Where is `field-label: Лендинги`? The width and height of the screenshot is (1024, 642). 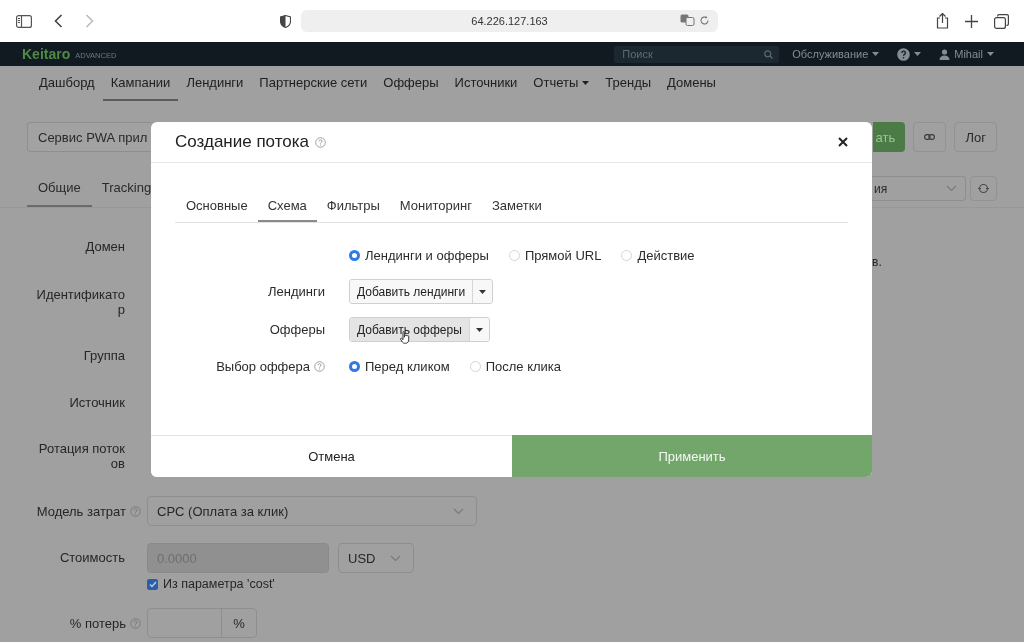
field-label: Лендинги is located at coordinates (296, 291).